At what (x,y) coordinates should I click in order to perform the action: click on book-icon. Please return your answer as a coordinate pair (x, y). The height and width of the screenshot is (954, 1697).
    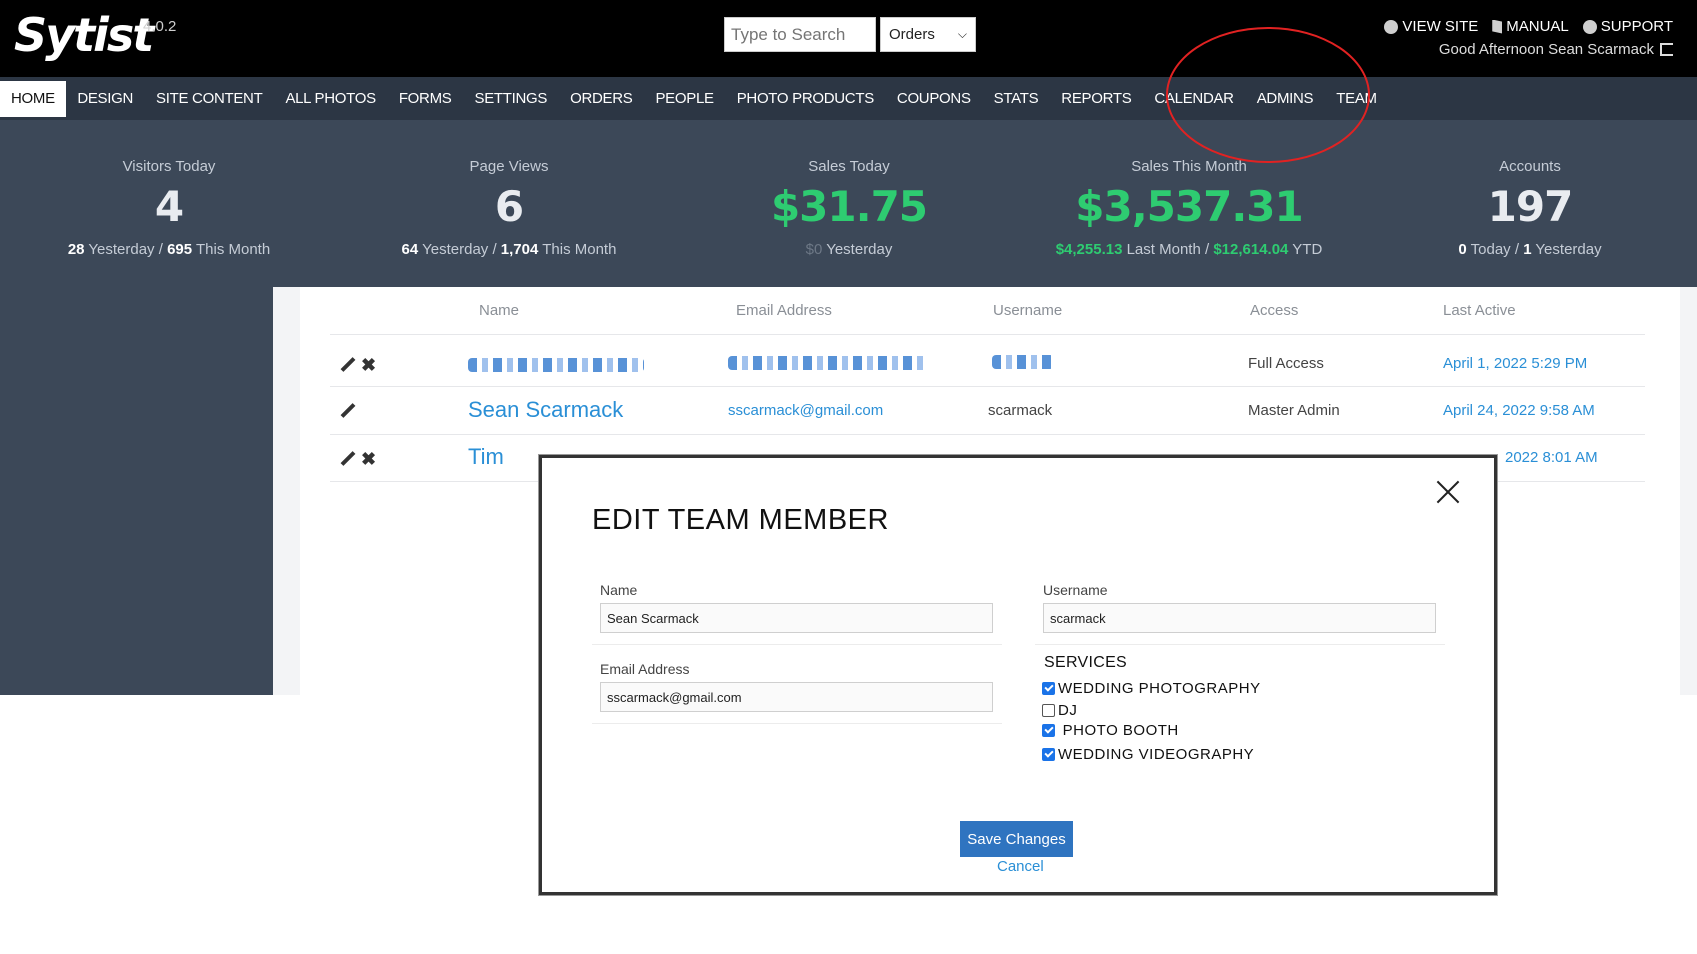
    Looking at the image, I should click on (1497, 26).